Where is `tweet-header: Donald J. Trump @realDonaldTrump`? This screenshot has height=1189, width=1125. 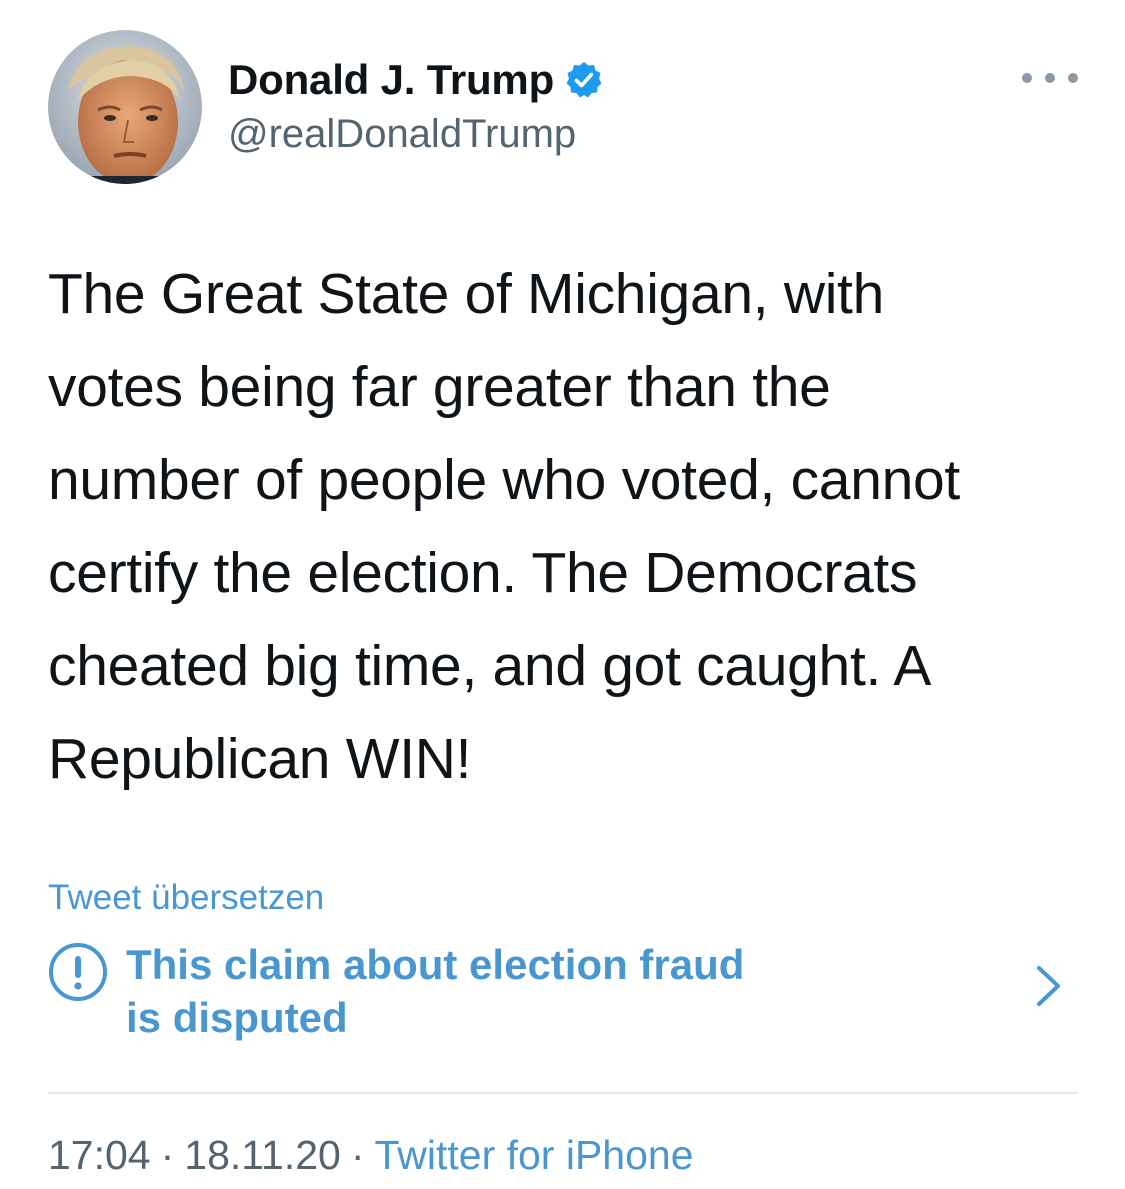 tweet-header: Donald J. Trump @realDonaldTrump is located at coordinates (568, 108).